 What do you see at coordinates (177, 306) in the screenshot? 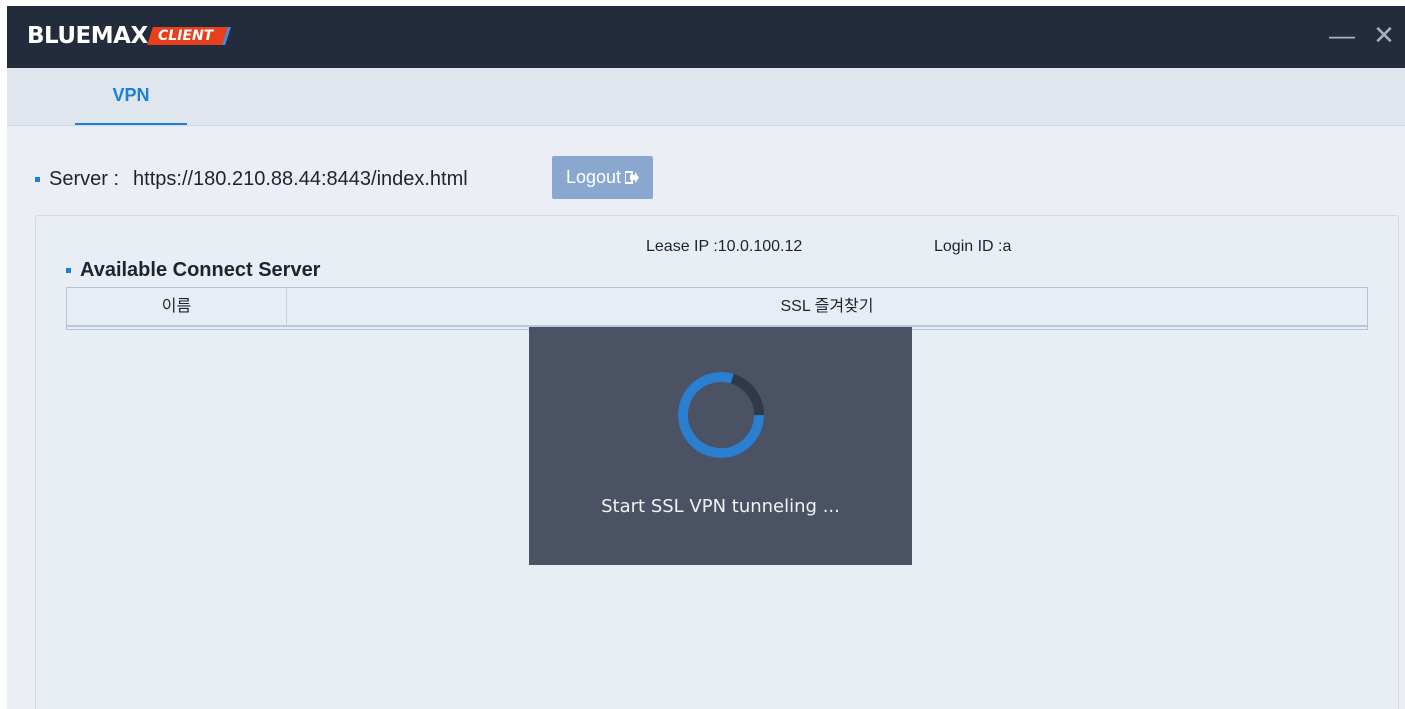
I see `column-header-name: 이름` at bounding box center [177, 306].